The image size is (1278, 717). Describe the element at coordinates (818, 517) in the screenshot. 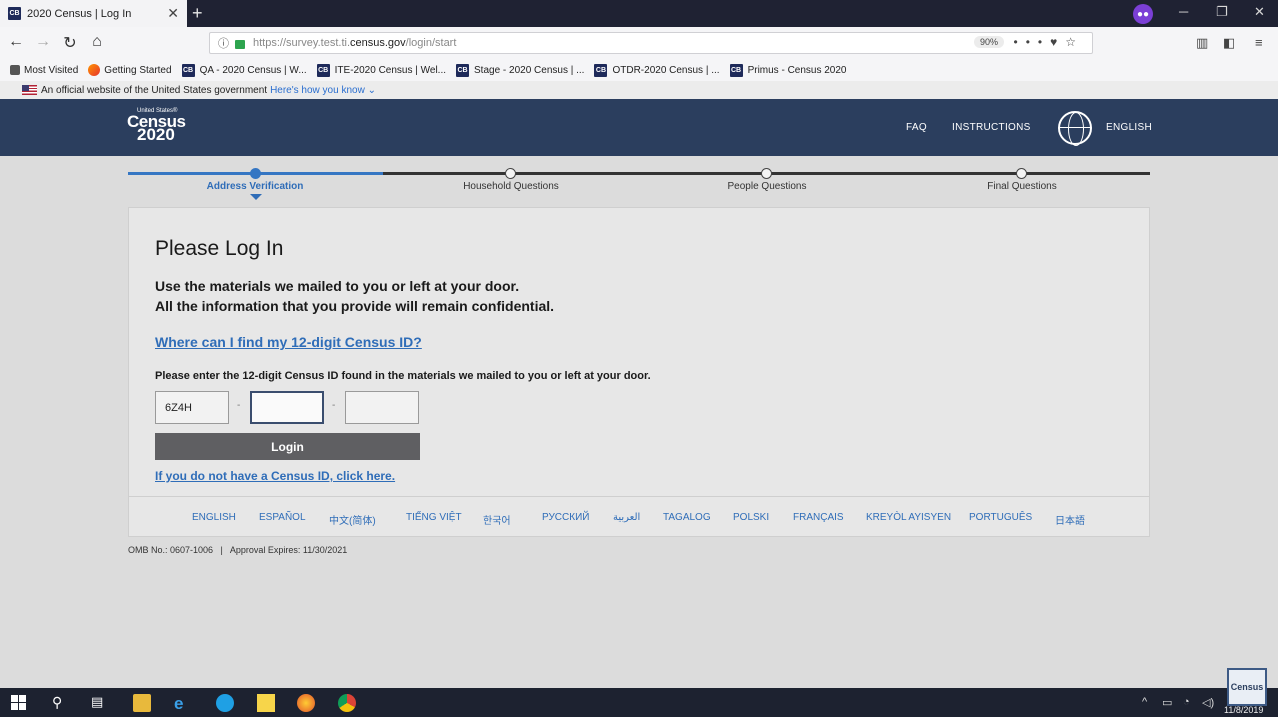

I see `language-french: FRANÇAIS` at that location.